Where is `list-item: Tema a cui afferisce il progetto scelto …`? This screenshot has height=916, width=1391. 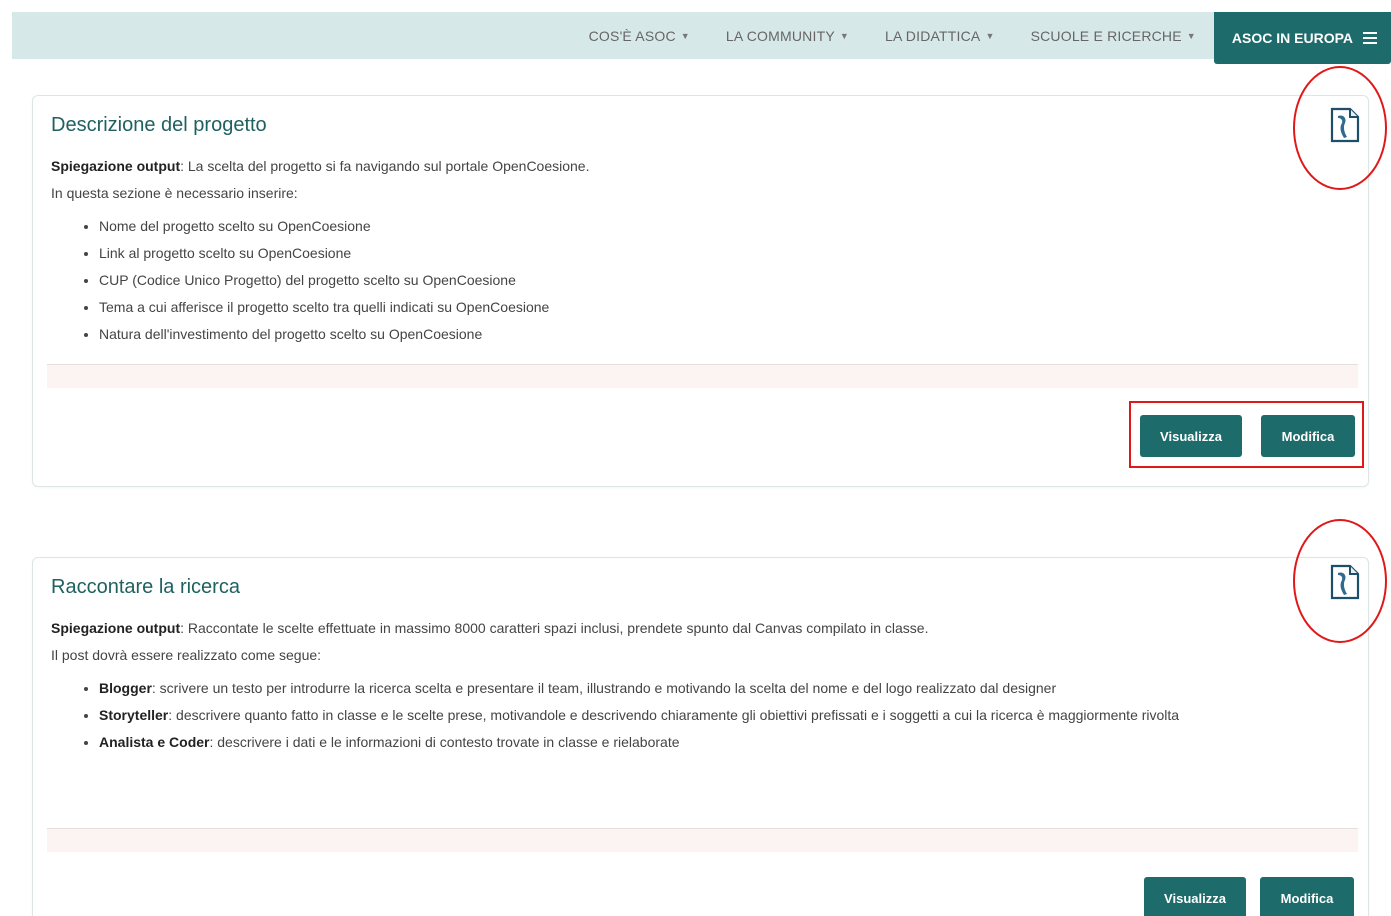 list-item: Tema a cui afferisce il progetto scelto … is located at coordinates (713, 307).